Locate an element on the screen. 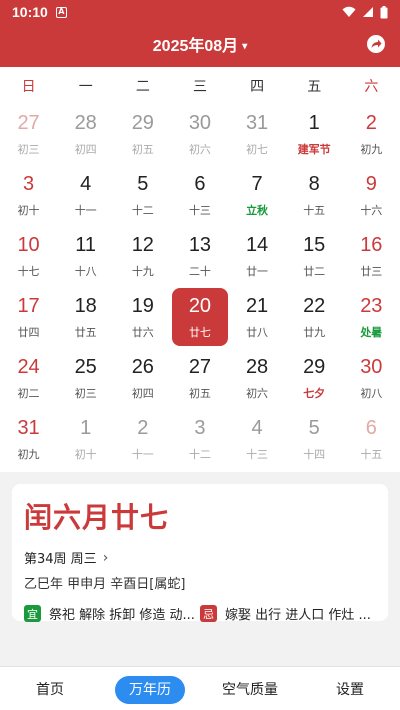  day-number: 13 is located at coordinates (200, 245).